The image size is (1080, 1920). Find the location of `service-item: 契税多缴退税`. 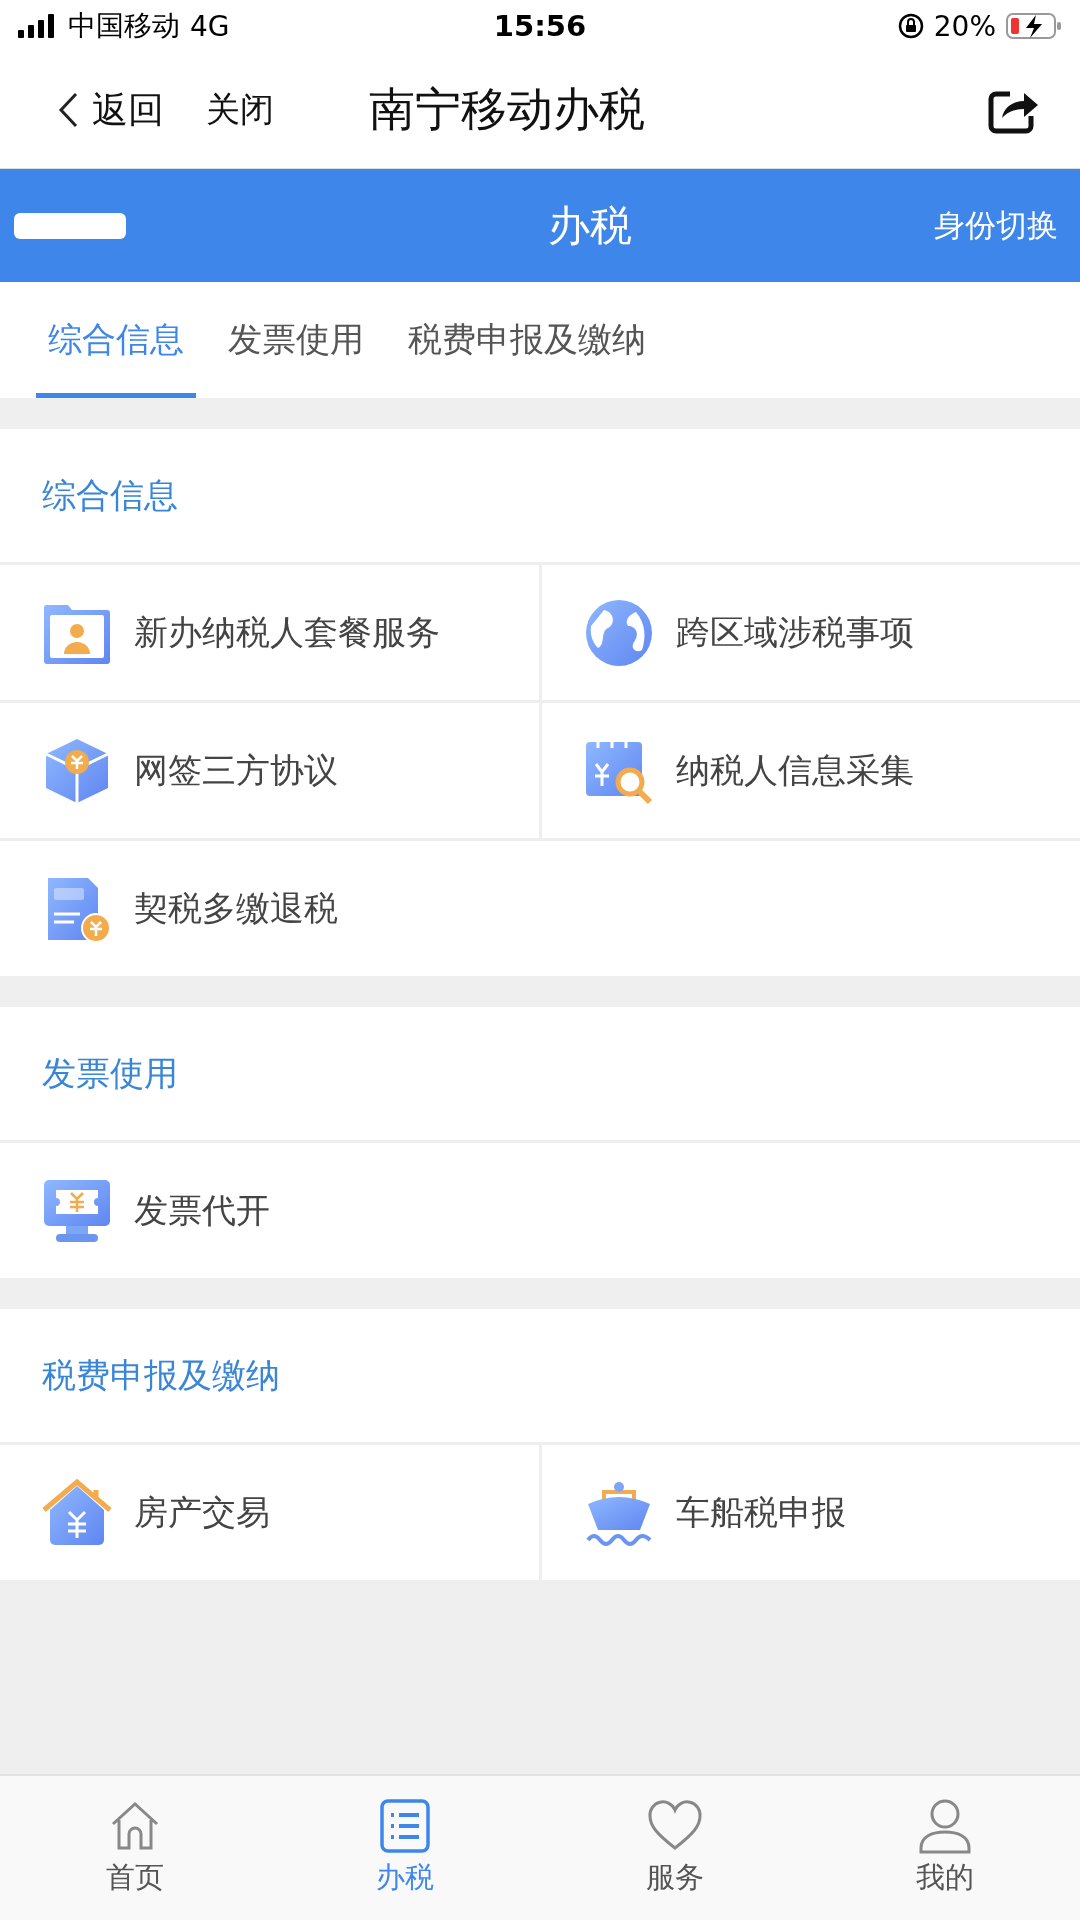

service-item: 契税多缴退税 is located at coordinates (540, 908).